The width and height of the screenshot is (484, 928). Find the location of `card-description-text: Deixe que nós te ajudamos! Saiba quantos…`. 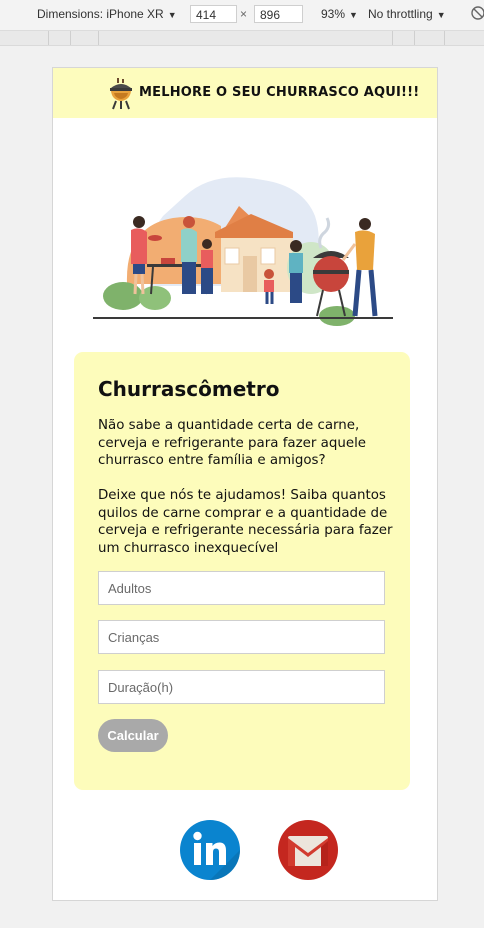

card-description-text: Deixe que nós te ajudamos! Saiba quantos… is located at coordinates (245, 522).